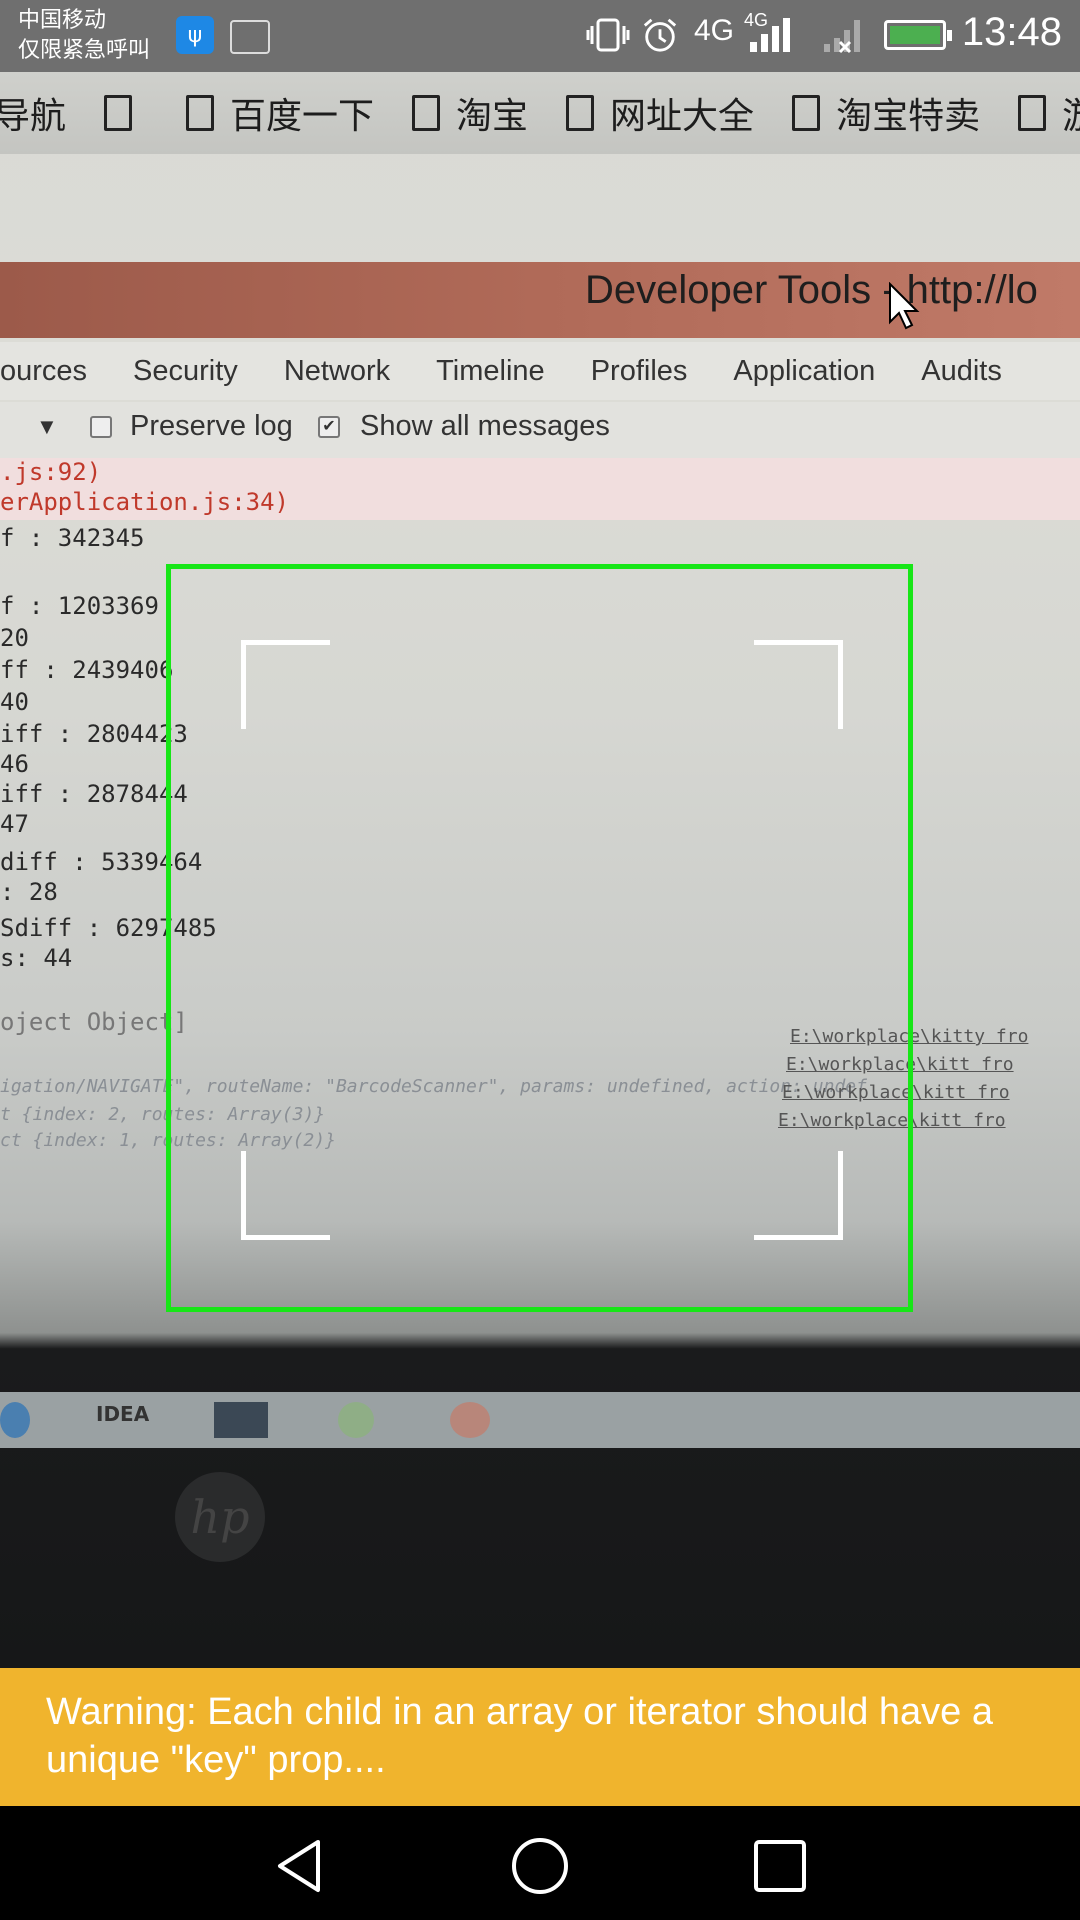 The width and height of the screenshot is (1080, 1920). What do you see at coordinates (285, 1195) in the screenshot?
I see `scan-corner-bottom-left` at bounding box center [285, 1195].